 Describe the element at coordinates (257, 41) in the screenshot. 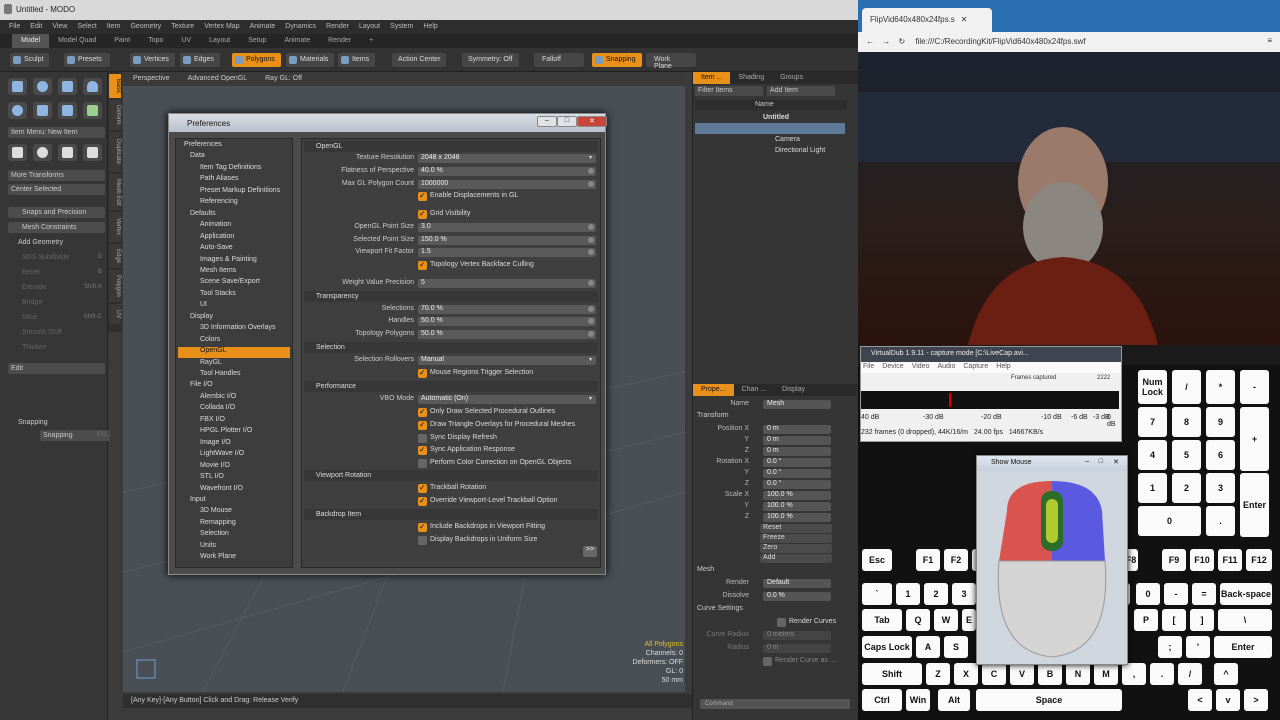

I see `tab-setup: Setup` at that location.